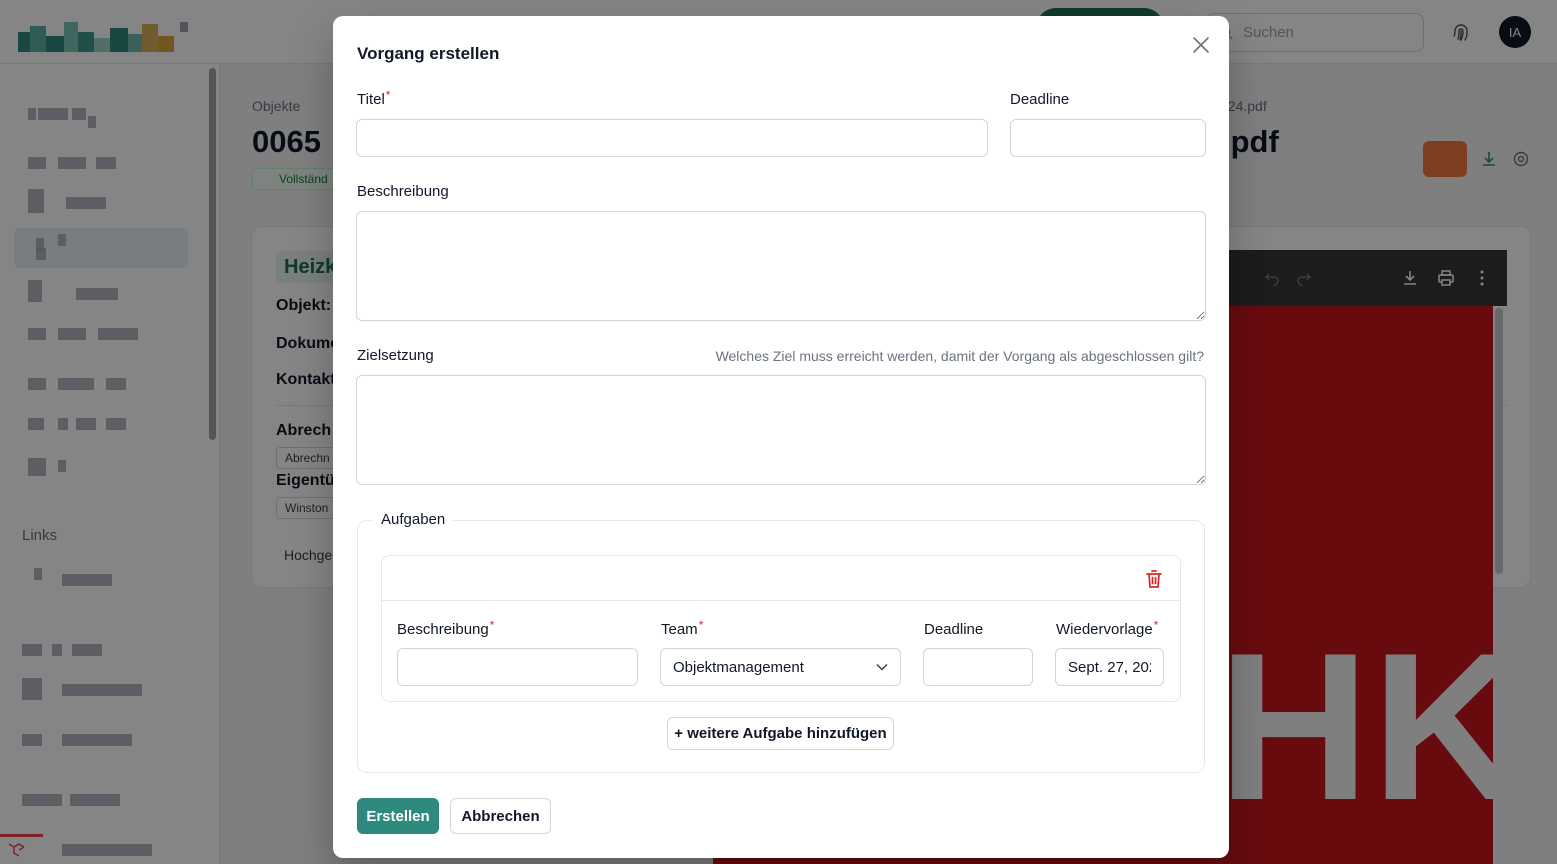 The width and height of the screenshot is (1557, 864). I want to click on task-followup-input, so click(1109, 667).